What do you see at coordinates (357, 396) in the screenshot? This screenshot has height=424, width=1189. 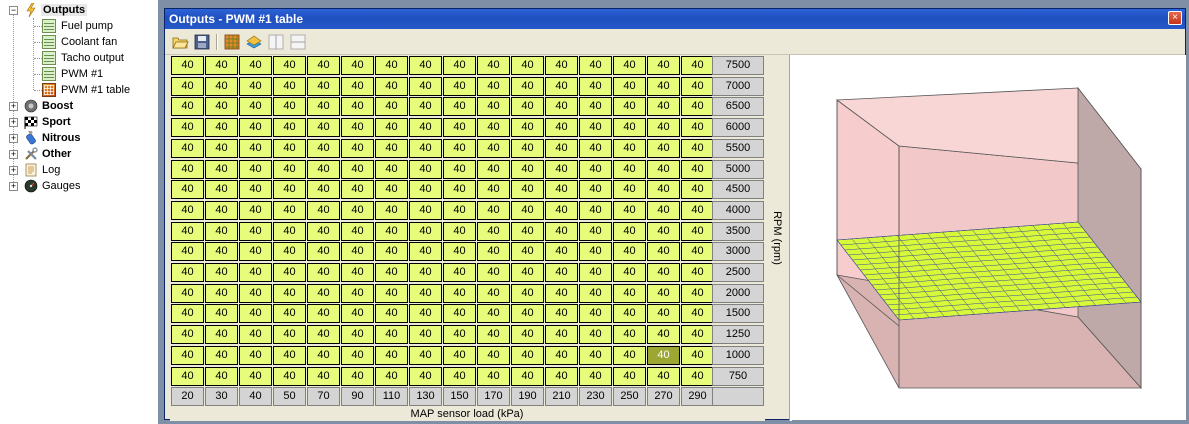 I see `map-axis-cell: 90` at bounding box center [357, 396].